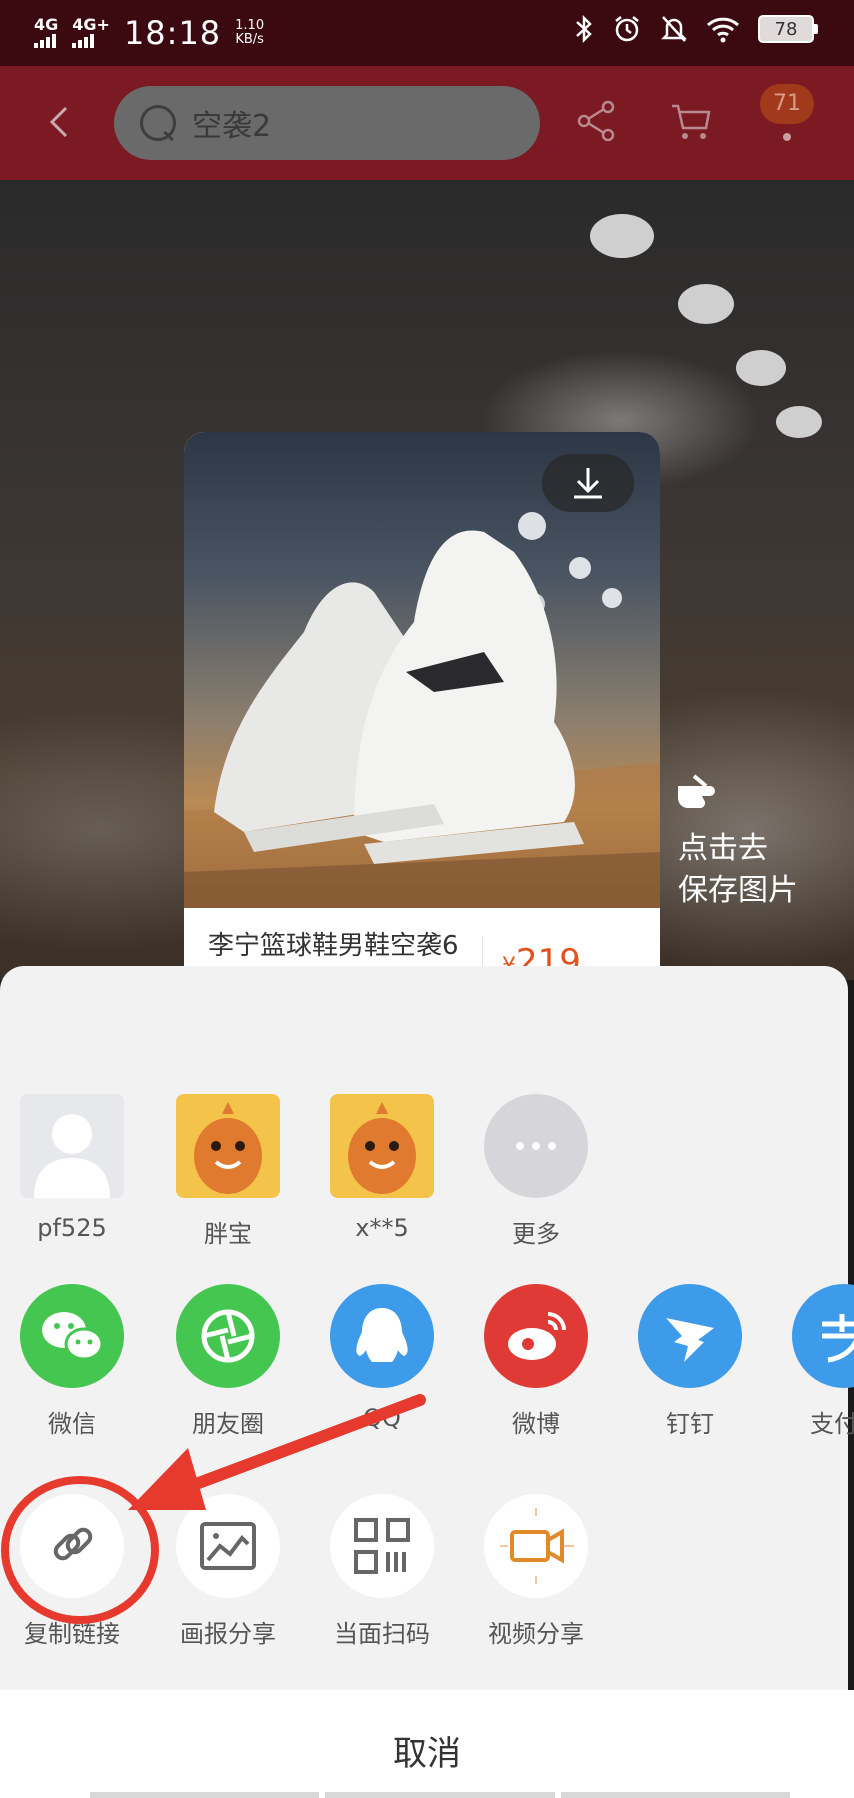  What do you see at coordinates (72, 1336) in the screenshot?
I see `wechat-icon` at bounding box center [72, 1336].